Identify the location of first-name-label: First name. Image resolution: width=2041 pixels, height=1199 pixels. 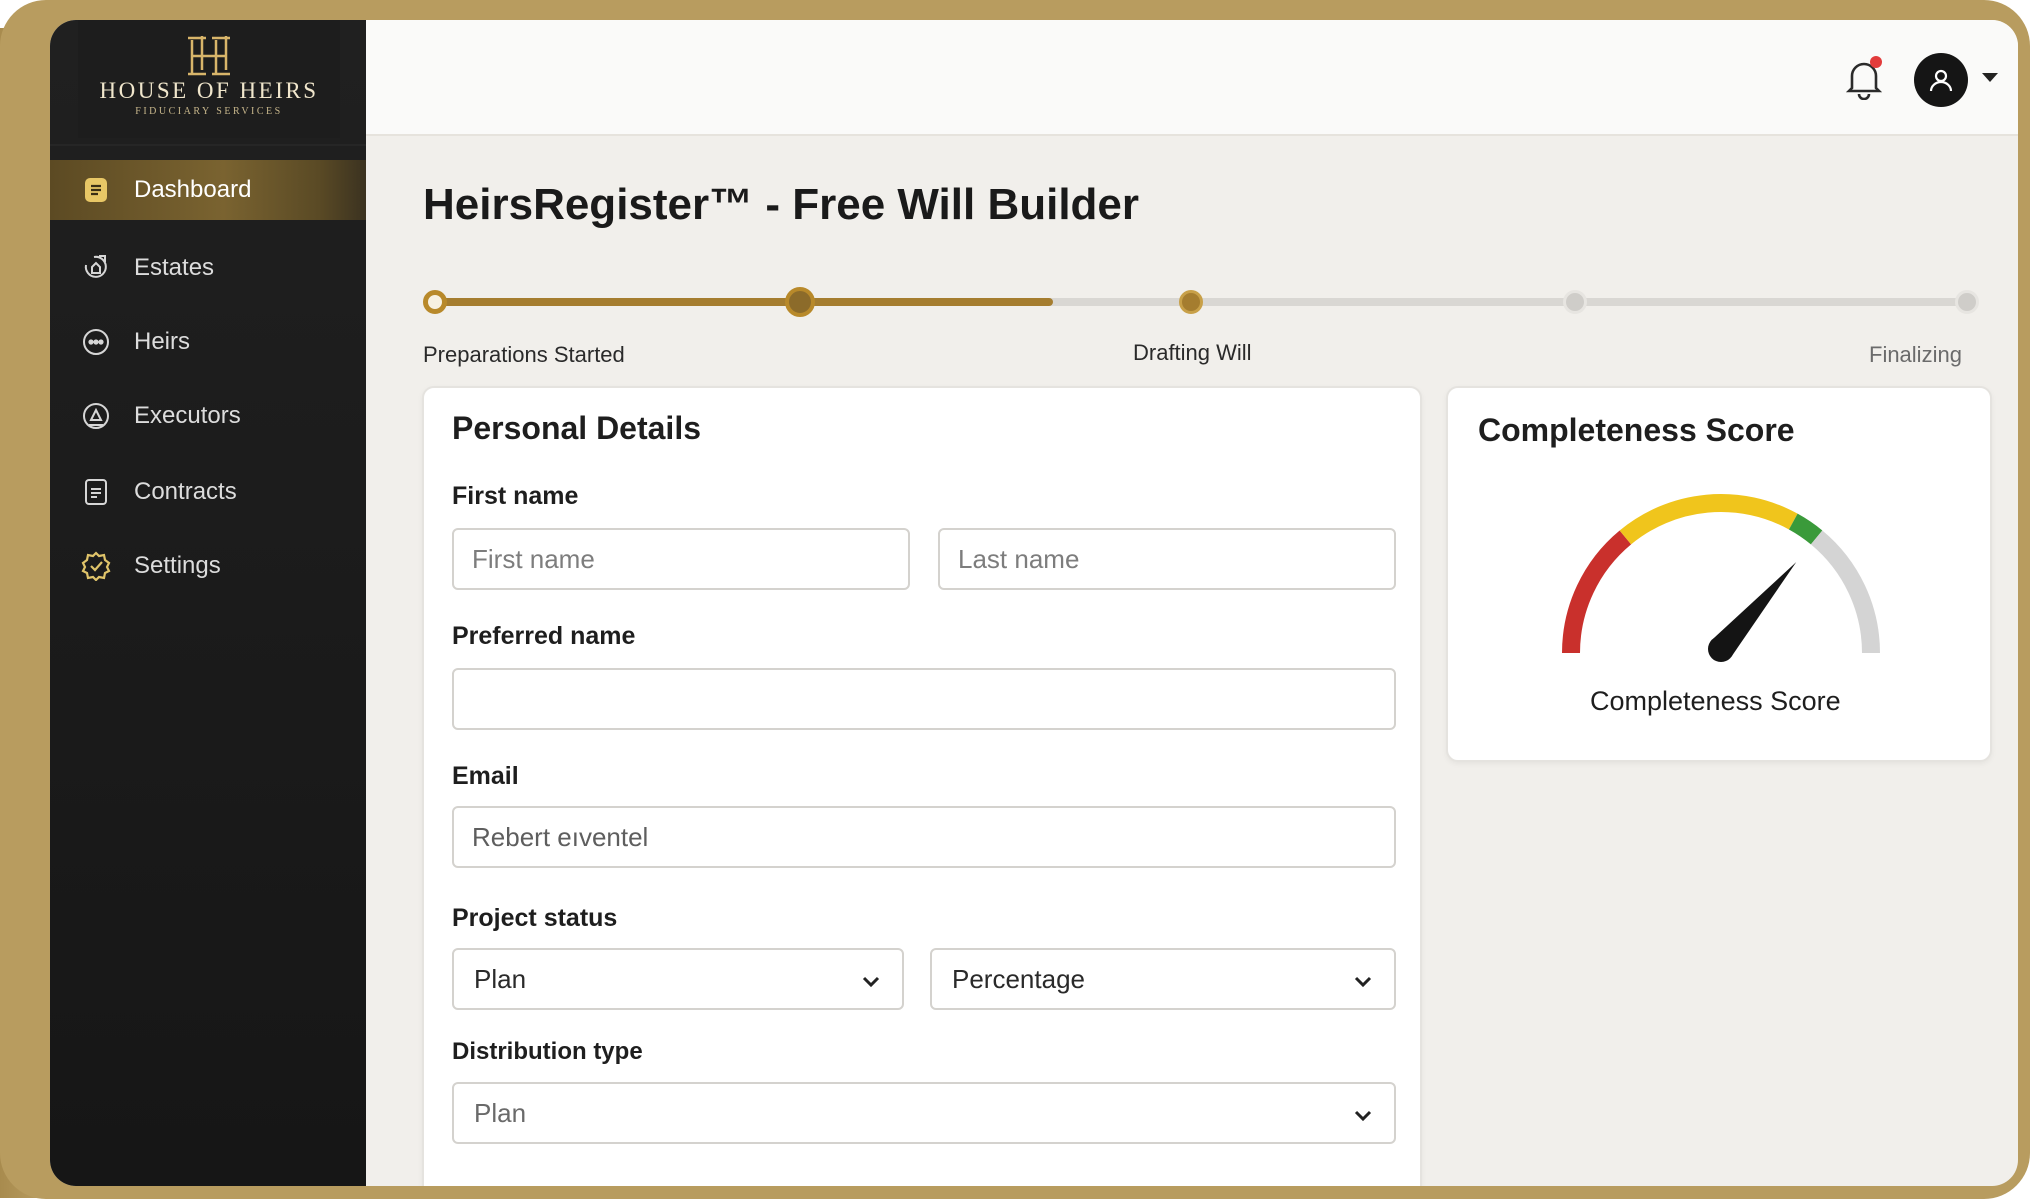
(515, 496).